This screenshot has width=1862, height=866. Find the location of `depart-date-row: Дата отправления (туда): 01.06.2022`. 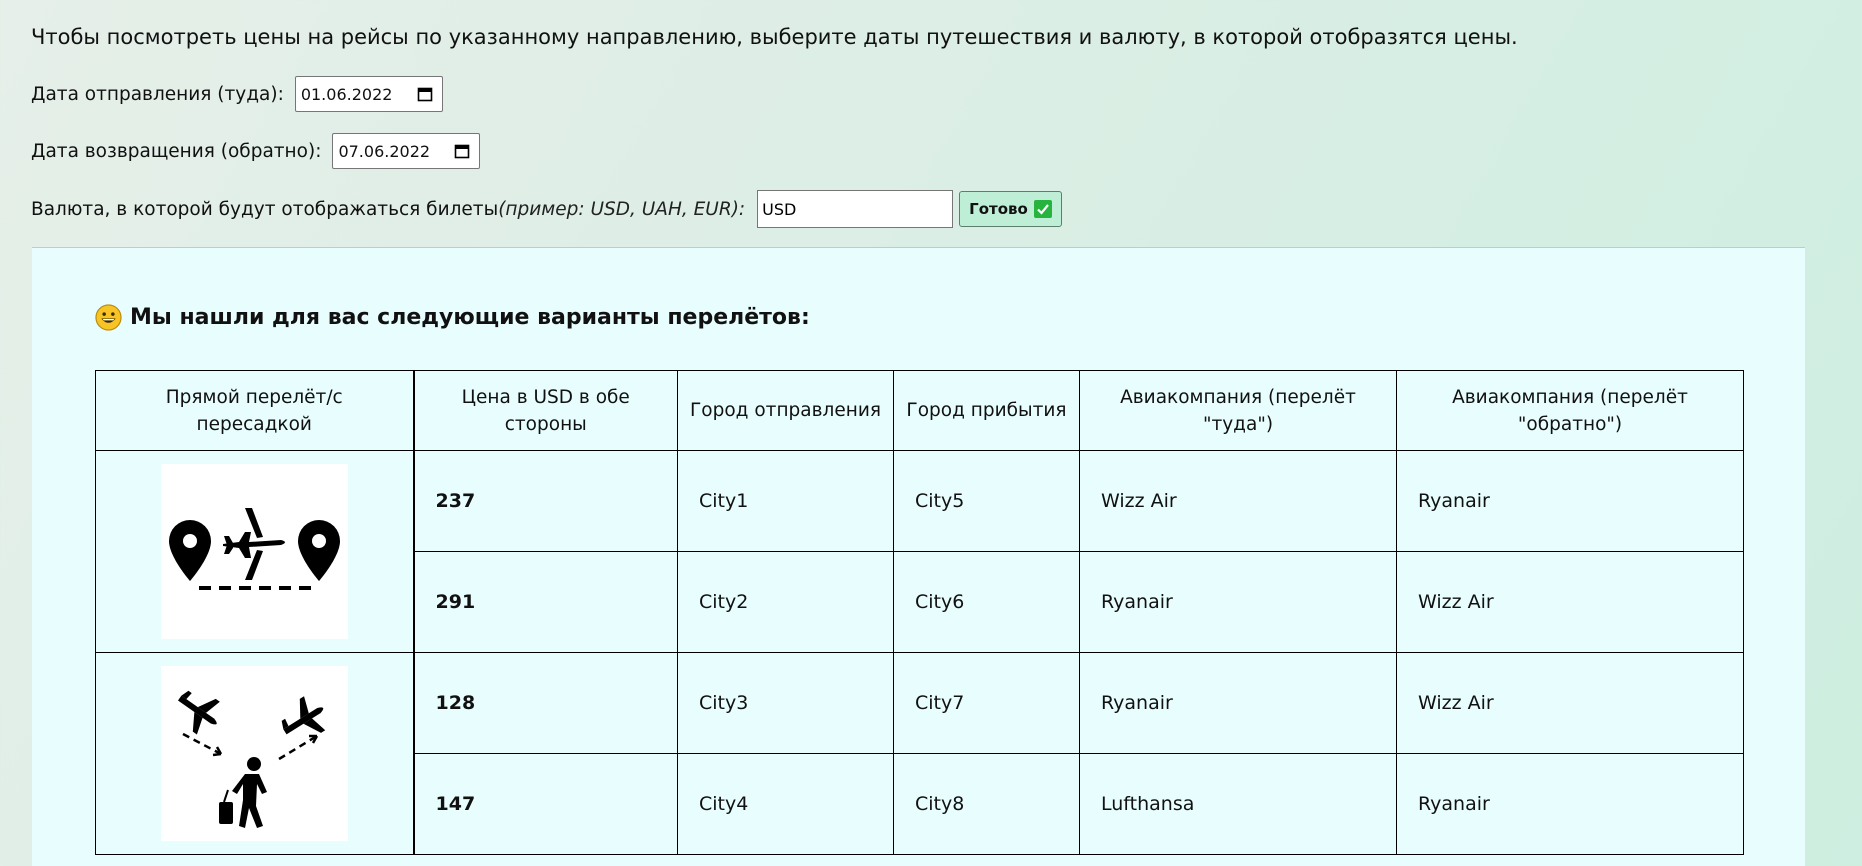

depart-date-row: Дата отправления (туда): 01.06.2022 is located at coordinates (237, 94).